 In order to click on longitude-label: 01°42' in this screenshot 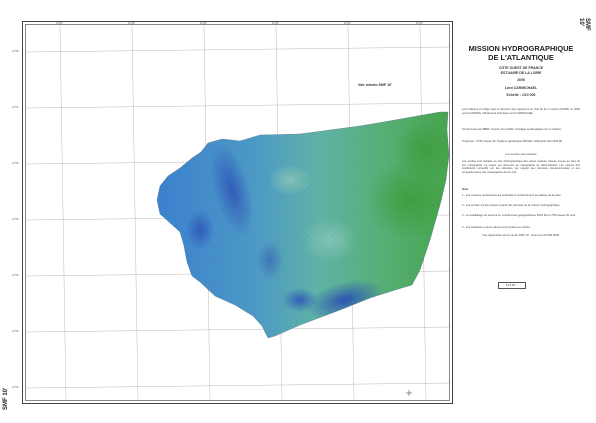, I will do `click(347, 23)`.